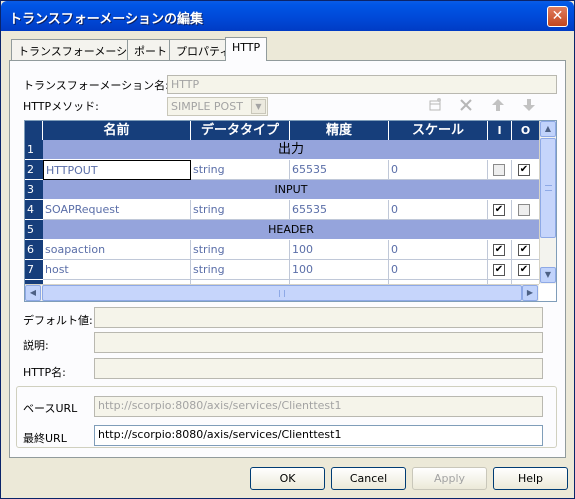 The width and height of the screenshot is (575, 499). I want to click on row-number: 6, so click(34, 250).